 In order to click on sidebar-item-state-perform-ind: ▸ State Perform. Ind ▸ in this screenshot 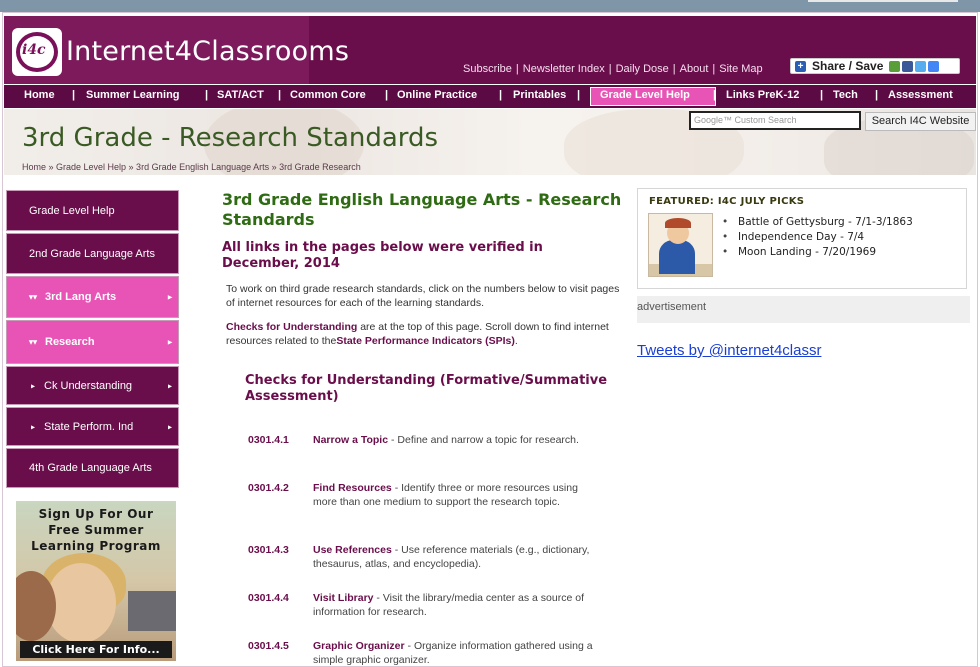, I will do `click(92, 426)`.